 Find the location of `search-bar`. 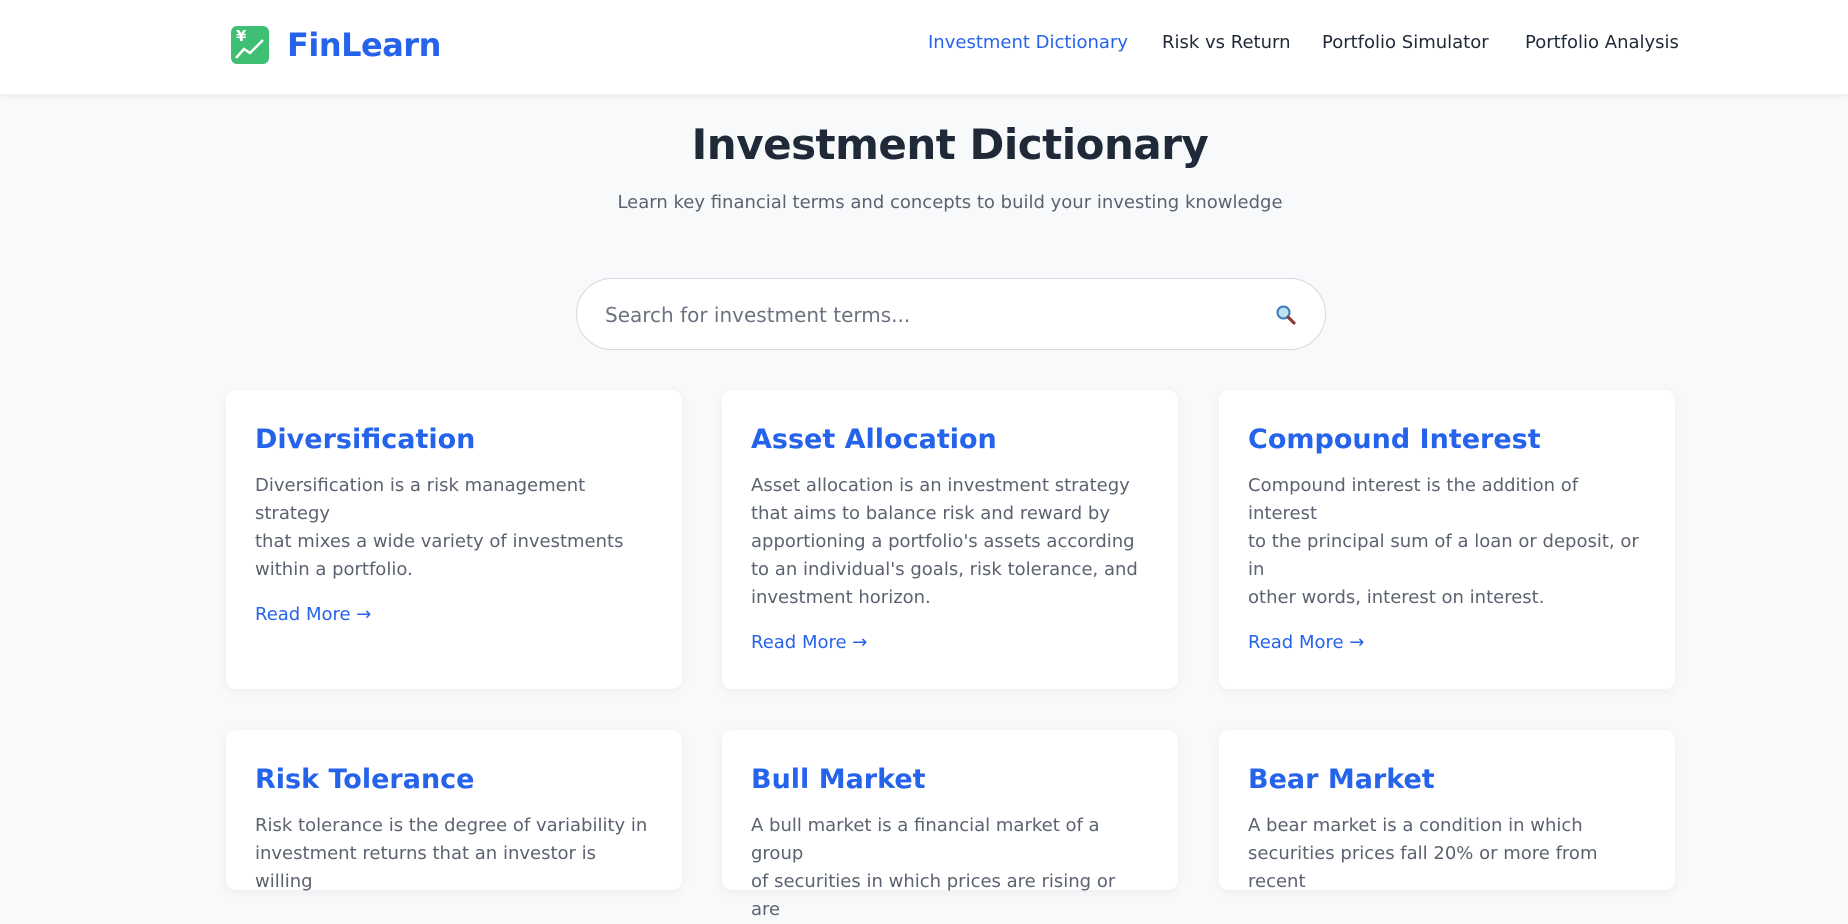

search-bar is located at coordinates (951, 314).